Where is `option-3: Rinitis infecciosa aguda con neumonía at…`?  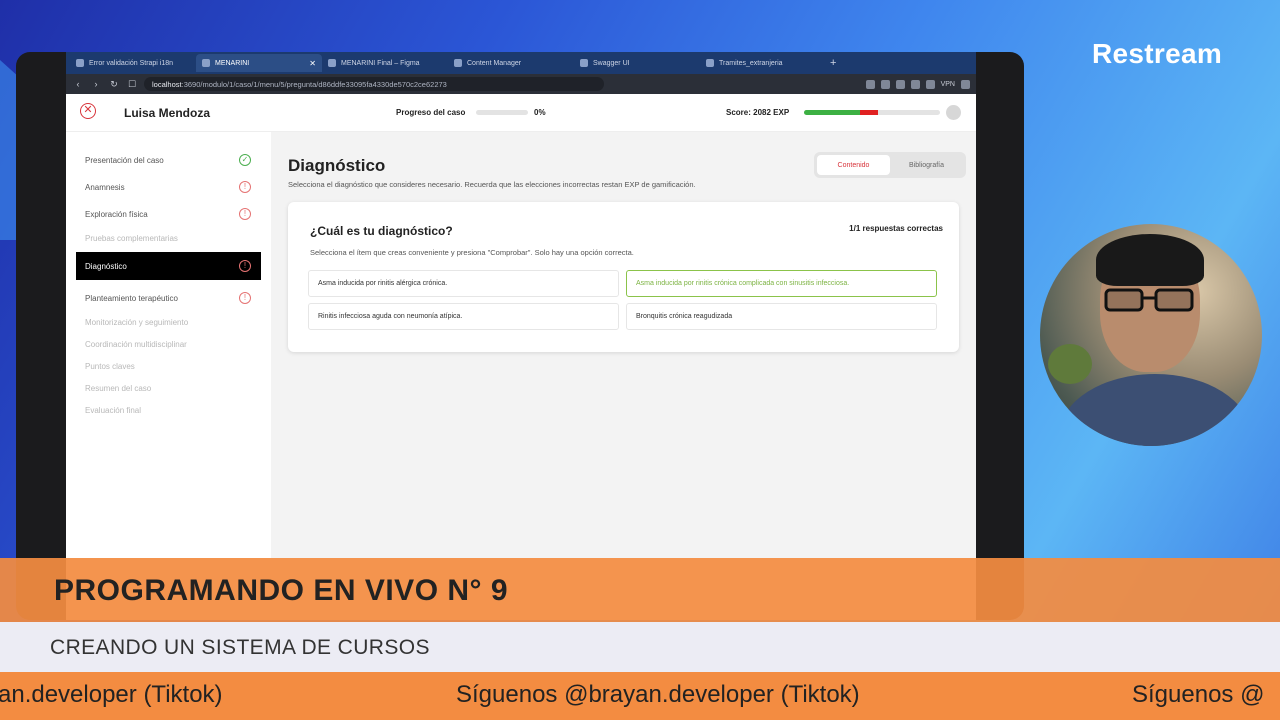 option-3: Rinitis infecciosa aguda con neumonía at… is located at coordinates (463, 316).